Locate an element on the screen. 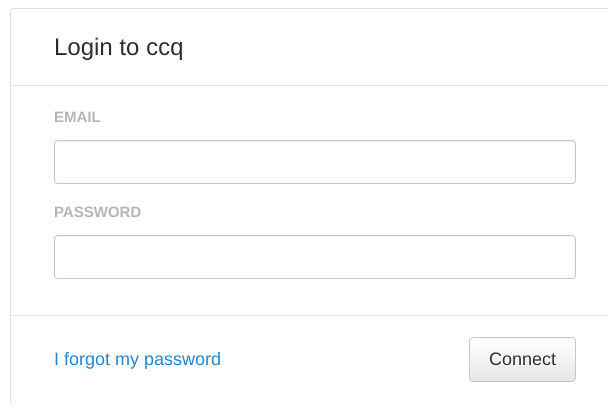 Image resolution: width=608 pixels, height=408 pixels. field-label: PASSWORD is located at coordinates (98, 213).